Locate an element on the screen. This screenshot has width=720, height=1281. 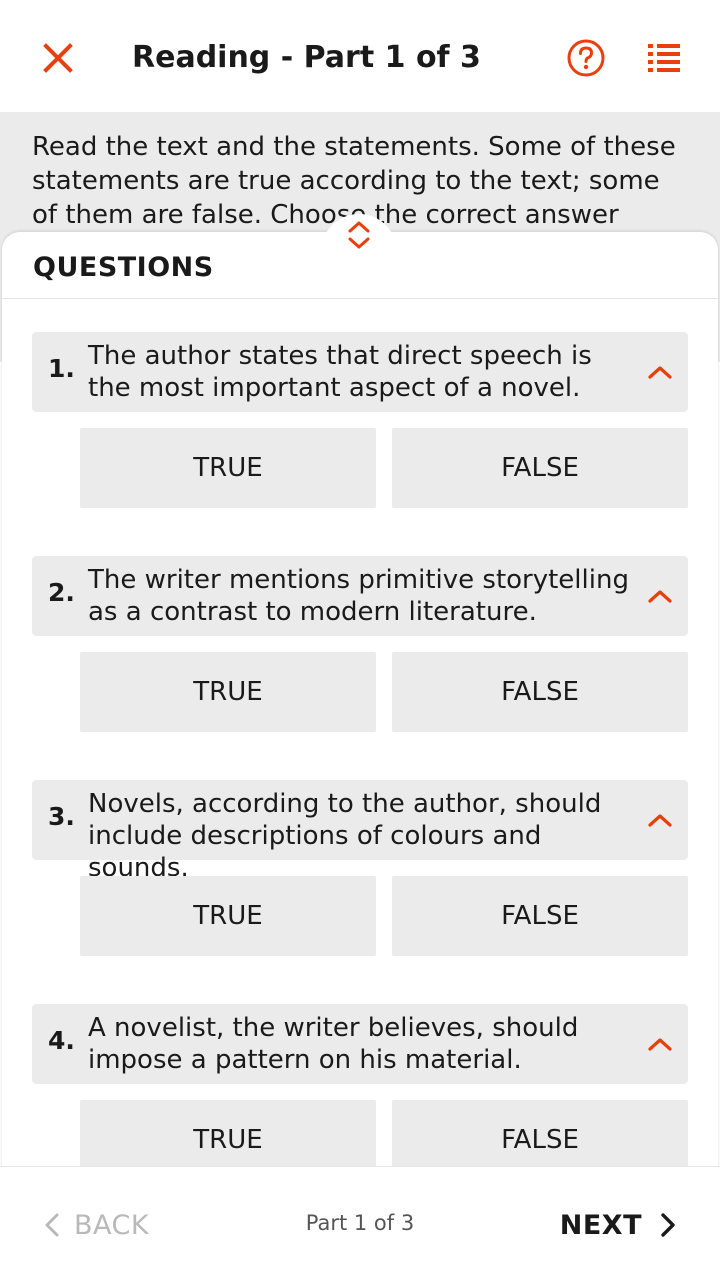
top-bar: Reading - Part 1 of 3 is located at coordinates (360, 56).